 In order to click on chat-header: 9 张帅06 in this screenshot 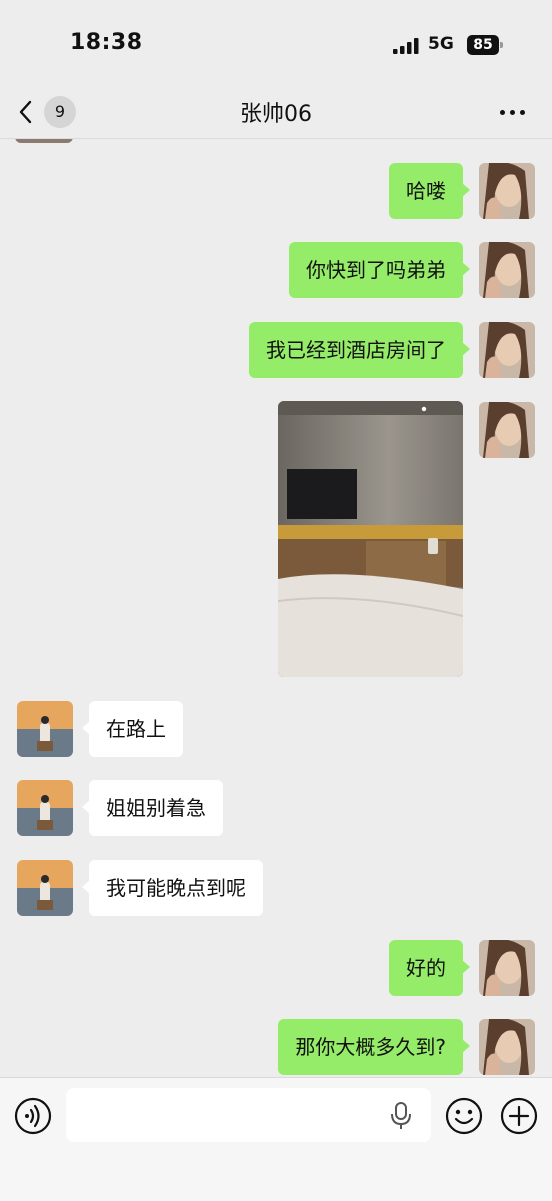, I will do `click(276, 113)`.